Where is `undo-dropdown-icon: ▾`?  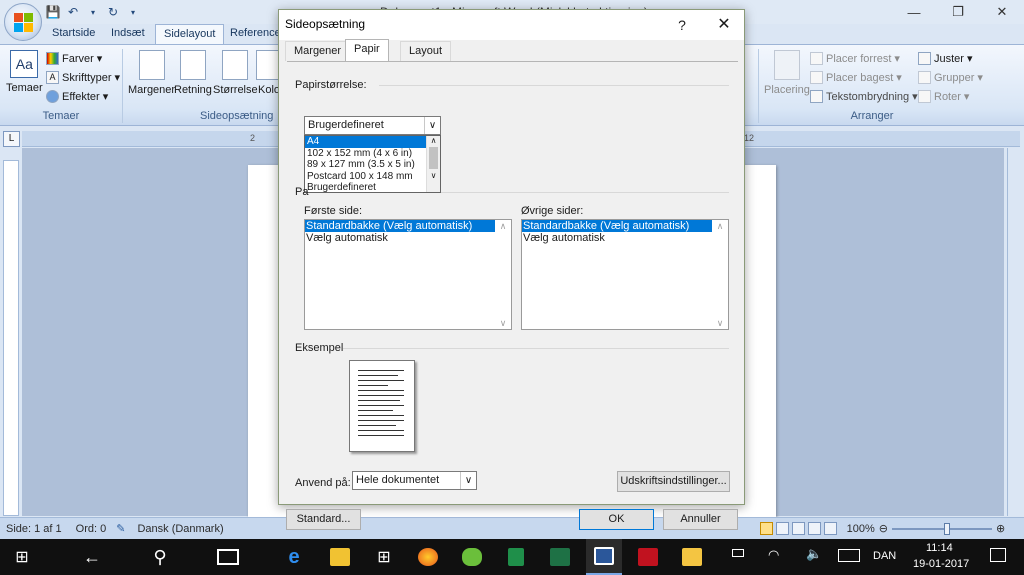 undo-dropdown-icon: ▾ is located at coordinates (93, 12).